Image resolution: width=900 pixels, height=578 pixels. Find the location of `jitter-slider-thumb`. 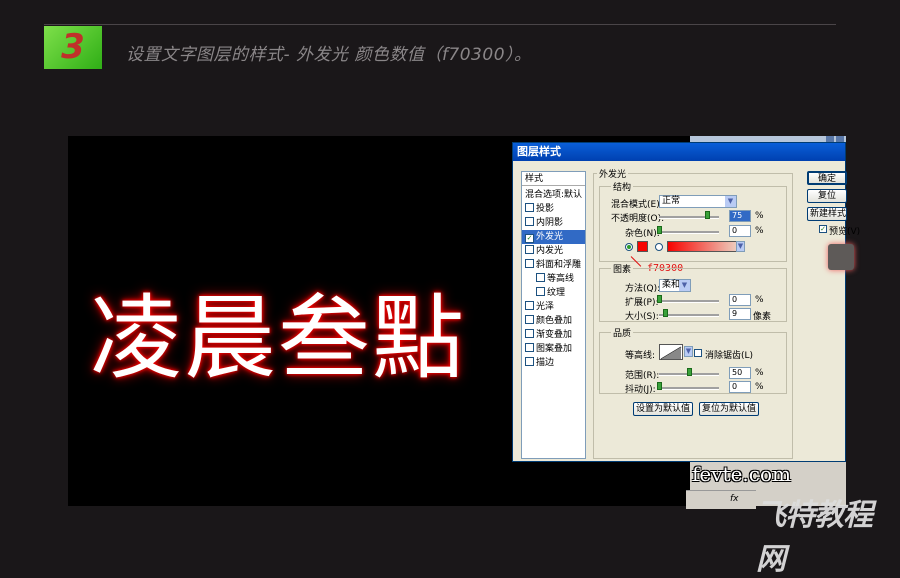

jitter-slider-thumb is located at coordinates (659, 386).